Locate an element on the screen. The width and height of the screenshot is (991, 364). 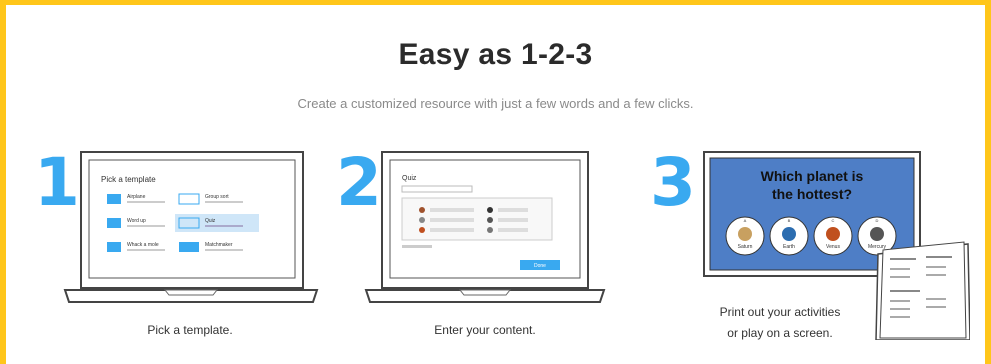
template-tile-whack-a-mole: Whack a mole is located at coordinates (136, 247).